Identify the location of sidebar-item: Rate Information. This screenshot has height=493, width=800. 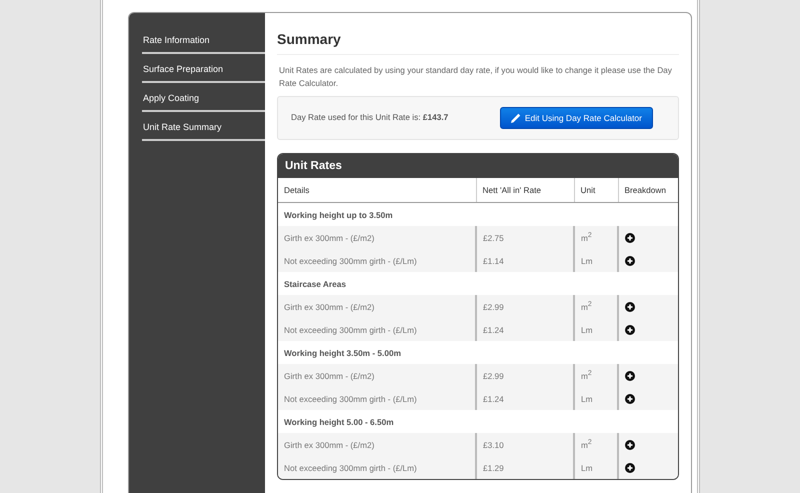
(203, 44).